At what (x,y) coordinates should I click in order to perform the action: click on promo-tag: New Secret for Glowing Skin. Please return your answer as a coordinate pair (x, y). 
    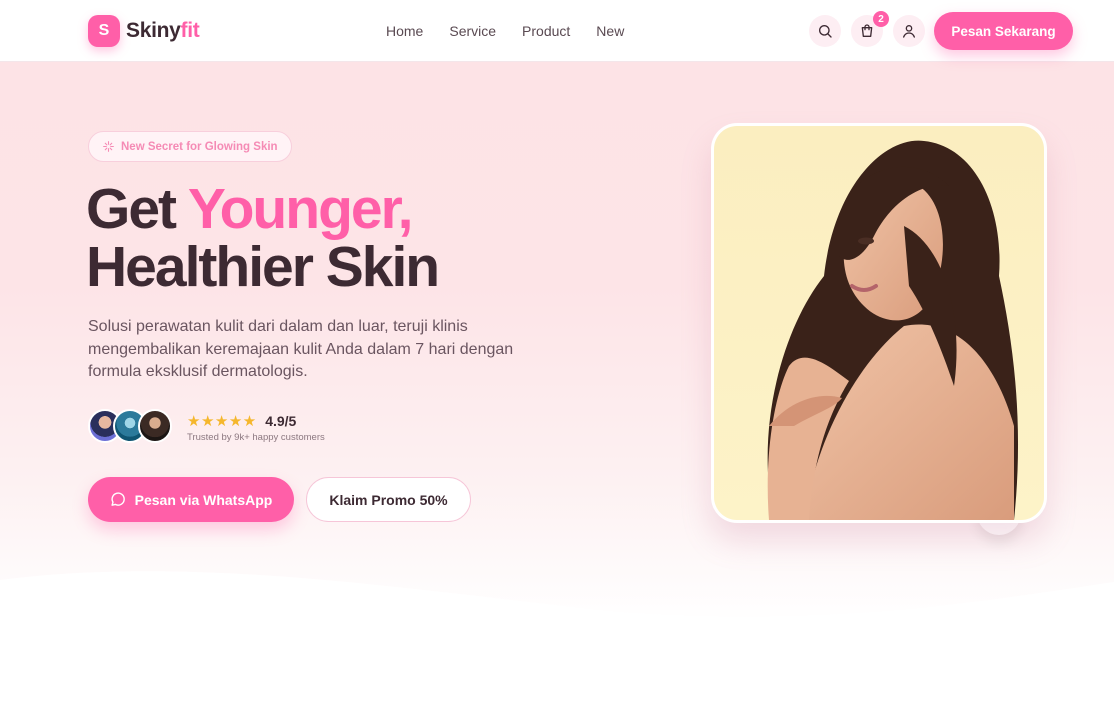
    Looking at the image, I should click on (190, 146).